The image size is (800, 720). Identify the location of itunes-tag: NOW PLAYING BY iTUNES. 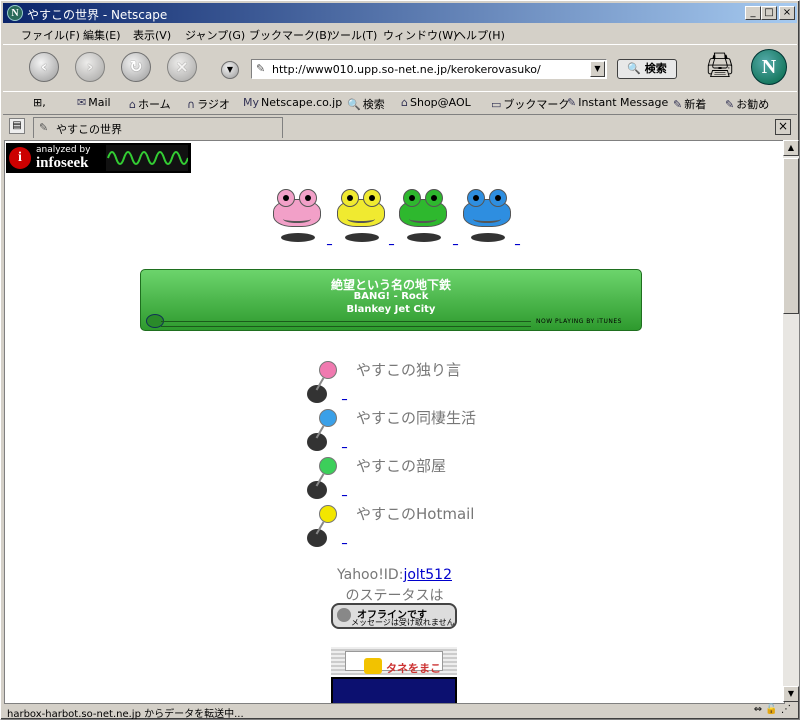
(579, 321).